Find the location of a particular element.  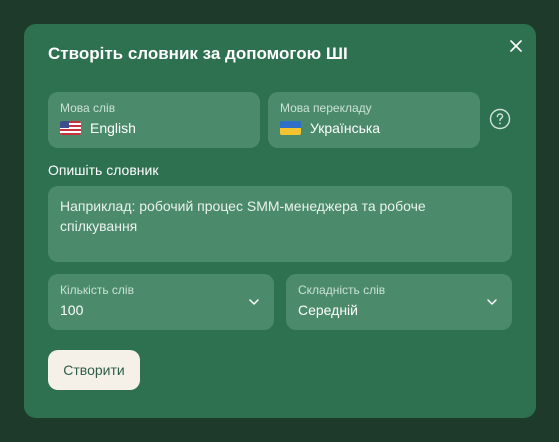

close-button is located at coordinates (516, 46).